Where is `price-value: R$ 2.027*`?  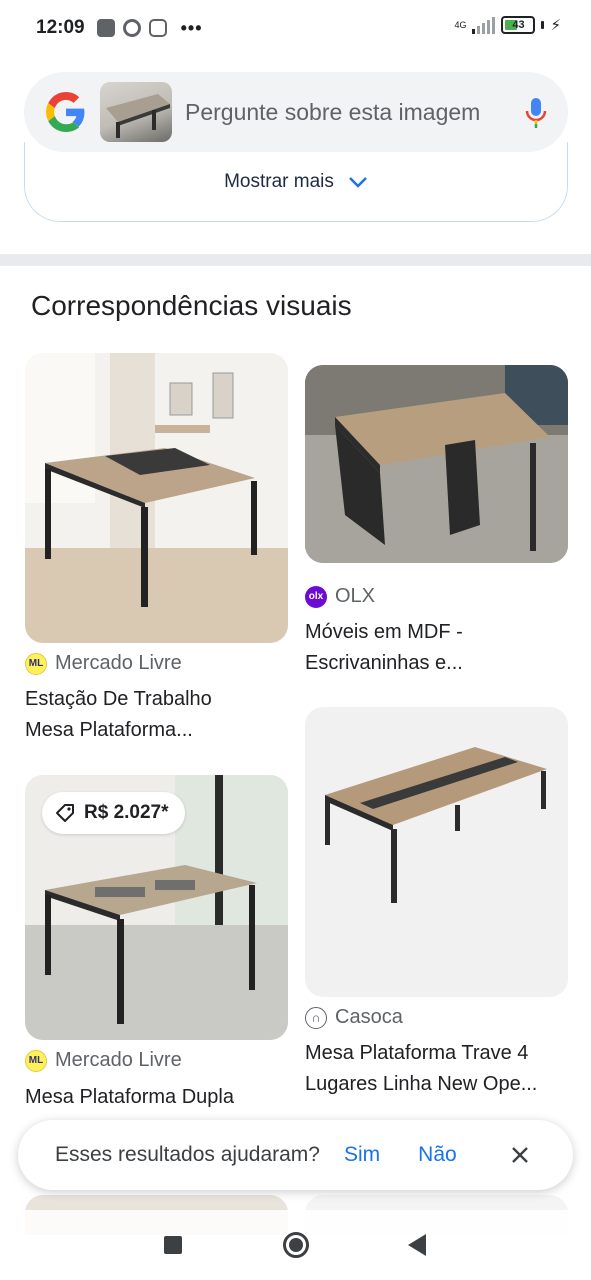 price-value: R$ 2.027* is located at coordinates (126, 812).